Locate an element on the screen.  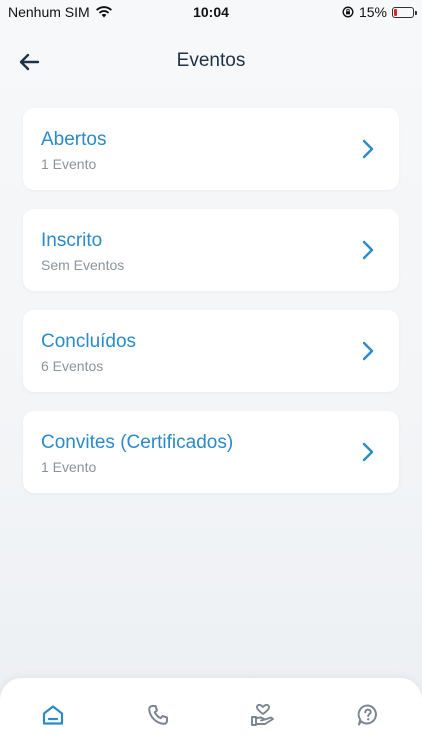
page-title: Eventos is located at coordinates (211, 60).